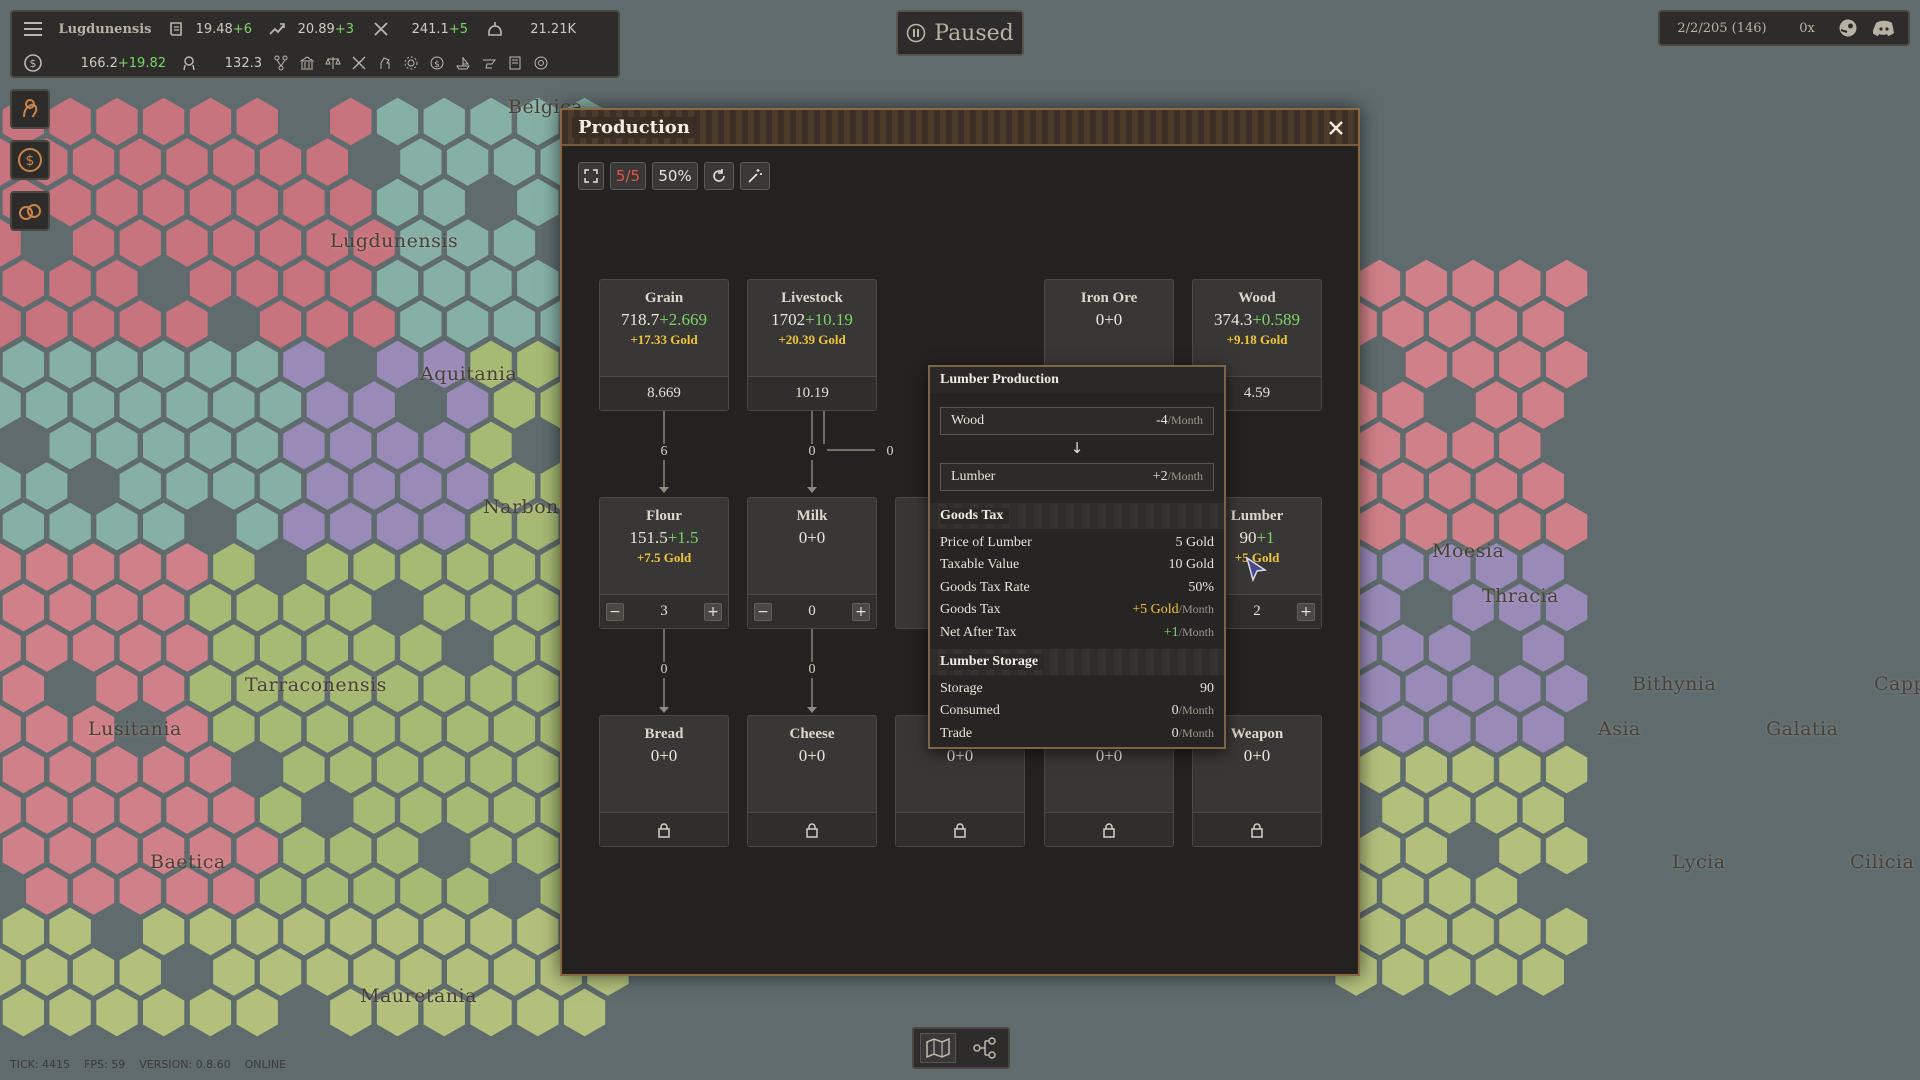 This screenshot has height=1080, width=1920. What do you see at coordinates (812, 298) in the screenshot?
I see `card-name: Livestock` at bounding box center [812, 298].